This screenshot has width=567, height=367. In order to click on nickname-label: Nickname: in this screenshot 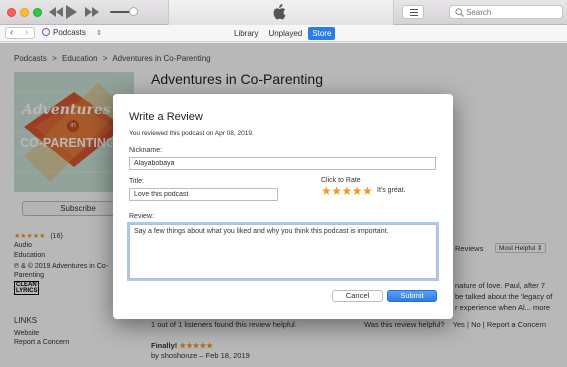, I will do `click(146, 150)`.